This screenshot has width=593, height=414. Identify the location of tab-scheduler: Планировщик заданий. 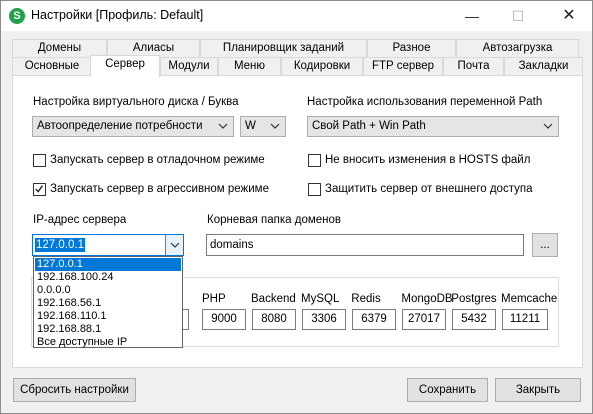
(283, 48).